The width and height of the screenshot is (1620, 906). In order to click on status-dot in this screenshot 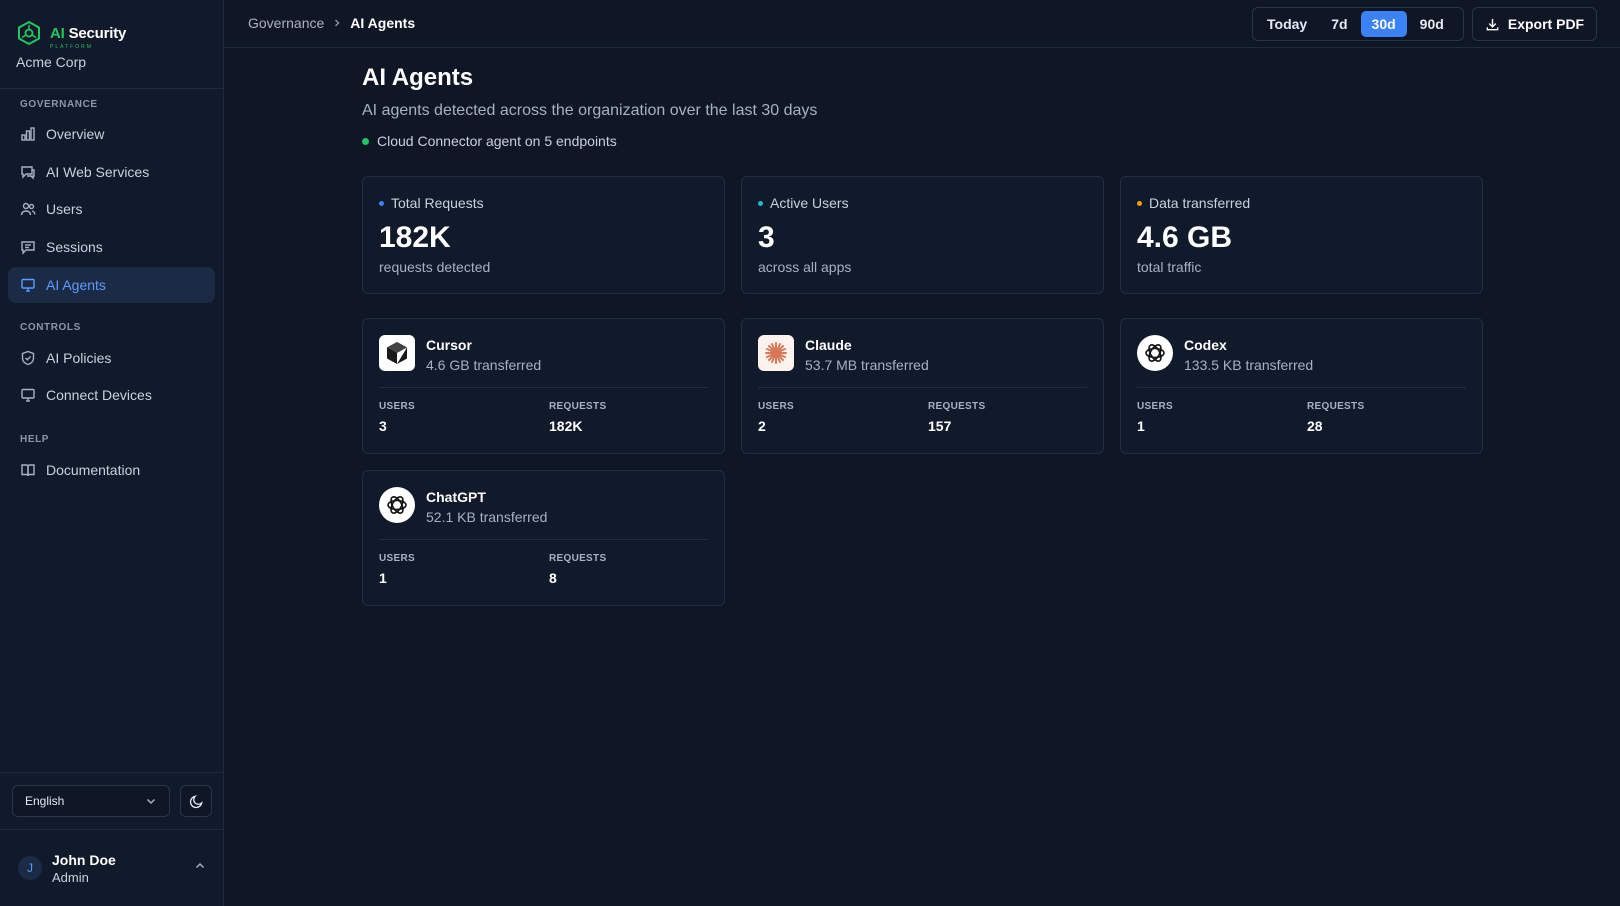, I will do `click(365, 141)`.